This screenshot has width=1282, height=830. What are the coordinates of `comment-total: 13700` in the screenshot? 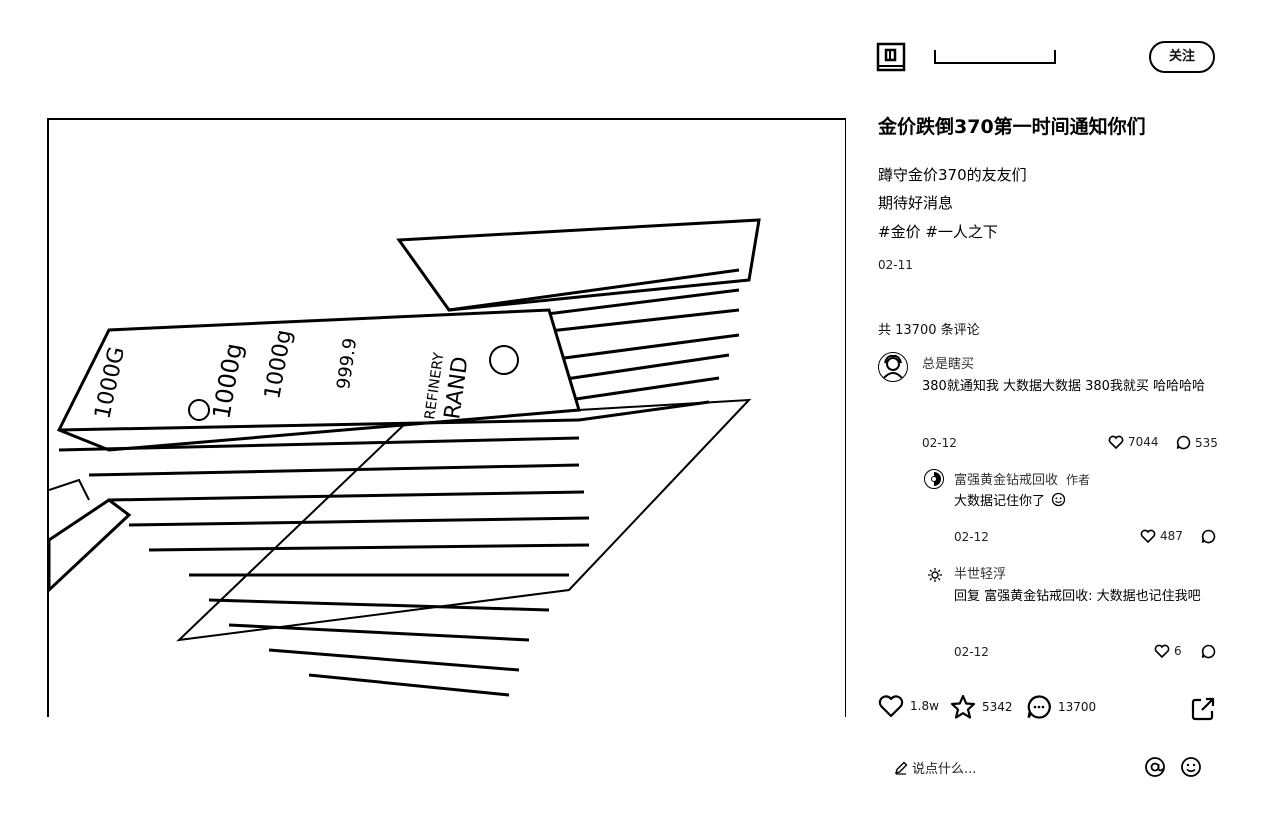 It's located at (1077, 707).